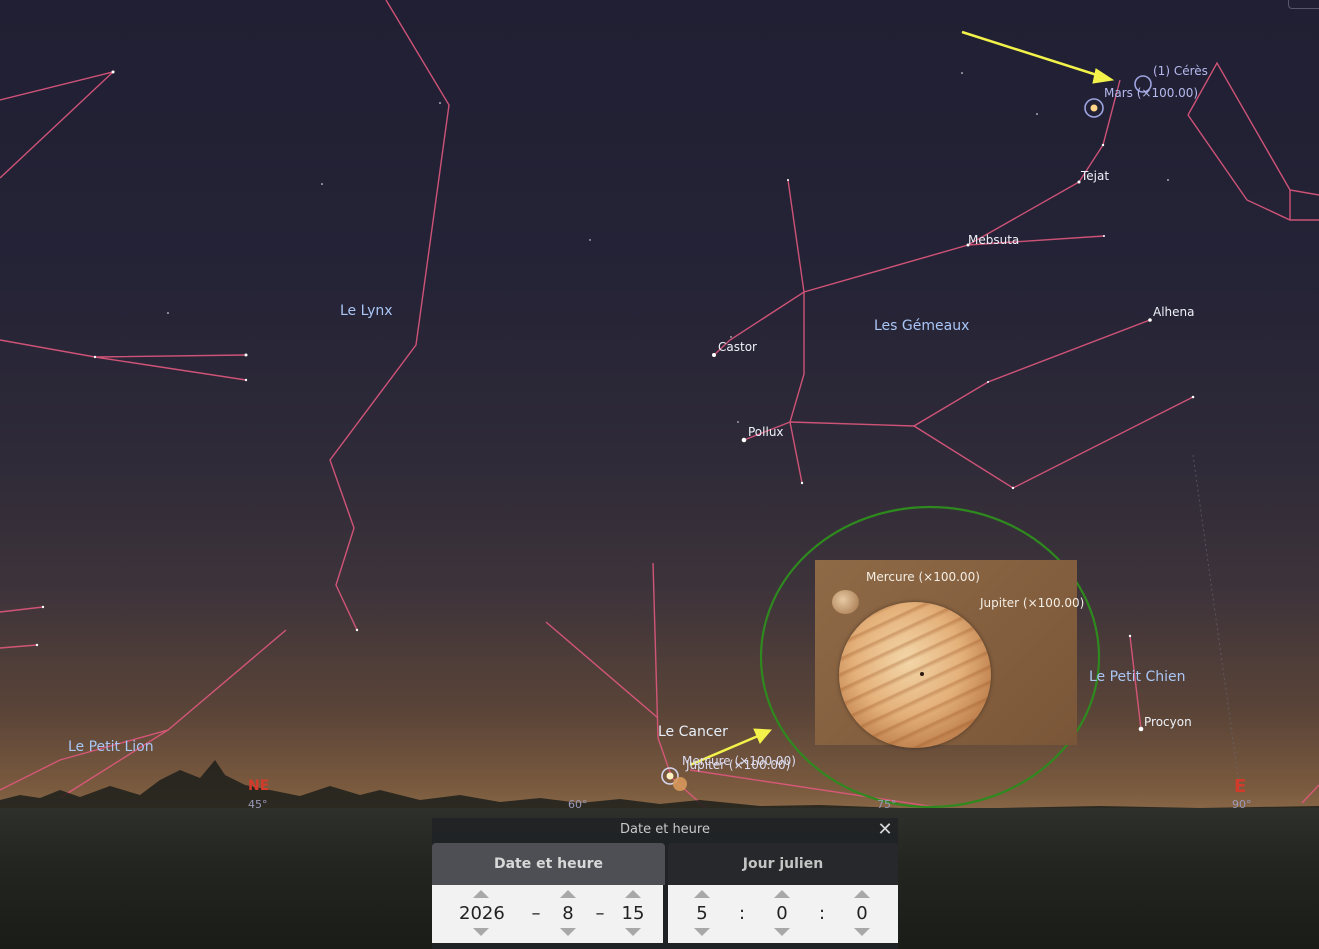 This screenshot has height=949, width=1319. Describe the element at coordinates (1240, 786) in the screenshot. I see `cardinal-e: E` at that location.